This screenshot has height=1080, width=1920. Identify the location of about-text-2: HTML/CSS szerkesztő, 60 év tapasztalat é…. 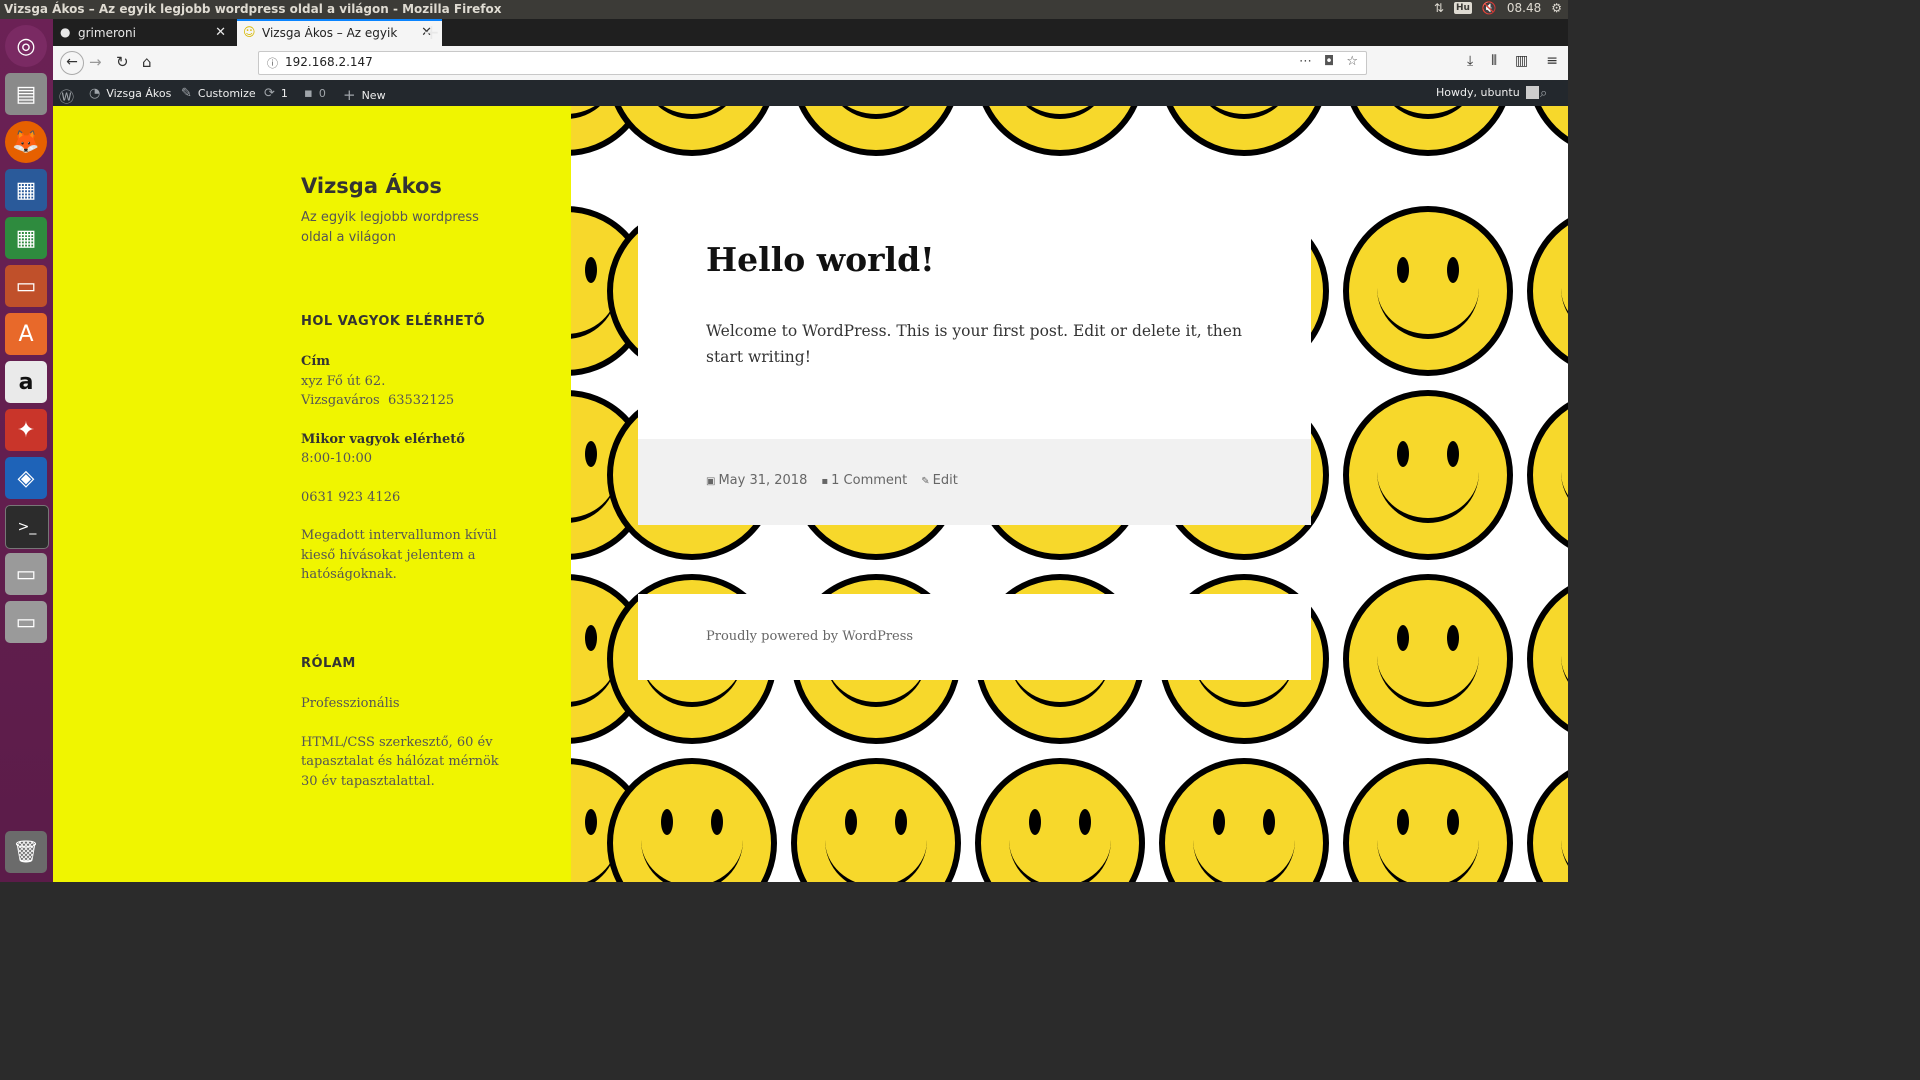
(400, 761).